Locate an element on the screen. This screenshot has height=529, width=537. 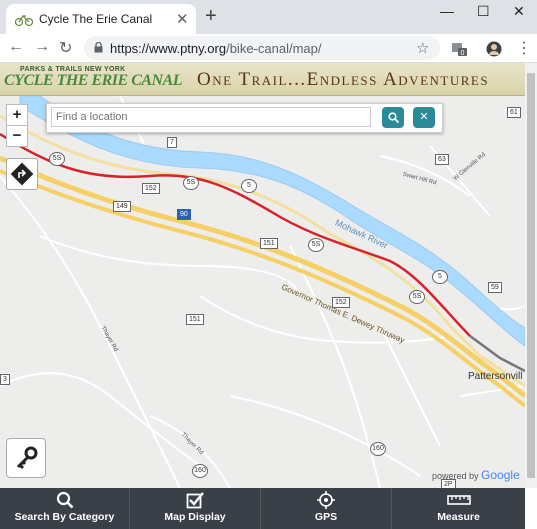
route-shield: 3 is located at coordinates (5, 379).